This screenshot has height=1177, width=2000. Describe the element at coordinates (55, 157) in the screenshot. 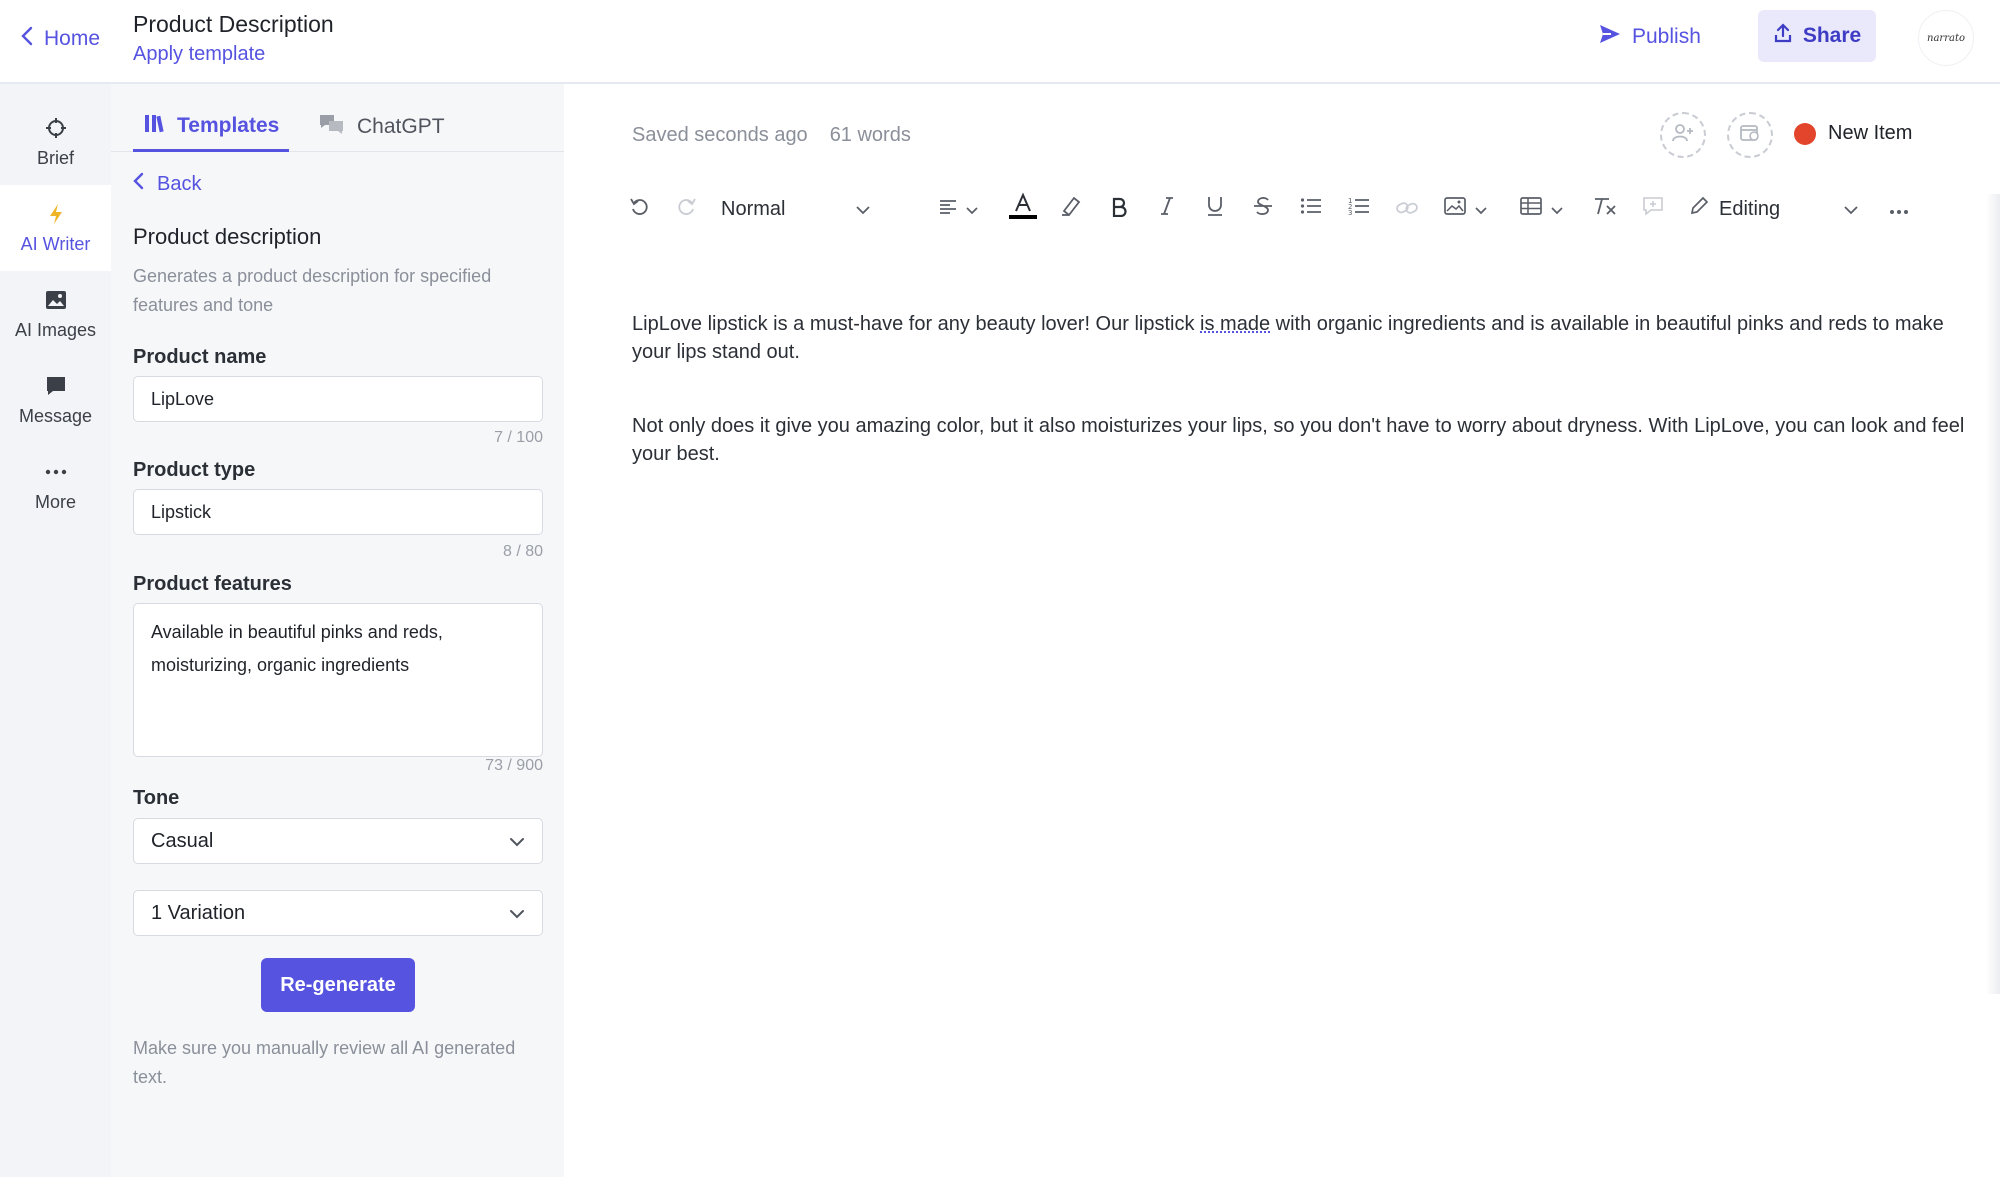

I see `rail-item-label: Brief` at that location.